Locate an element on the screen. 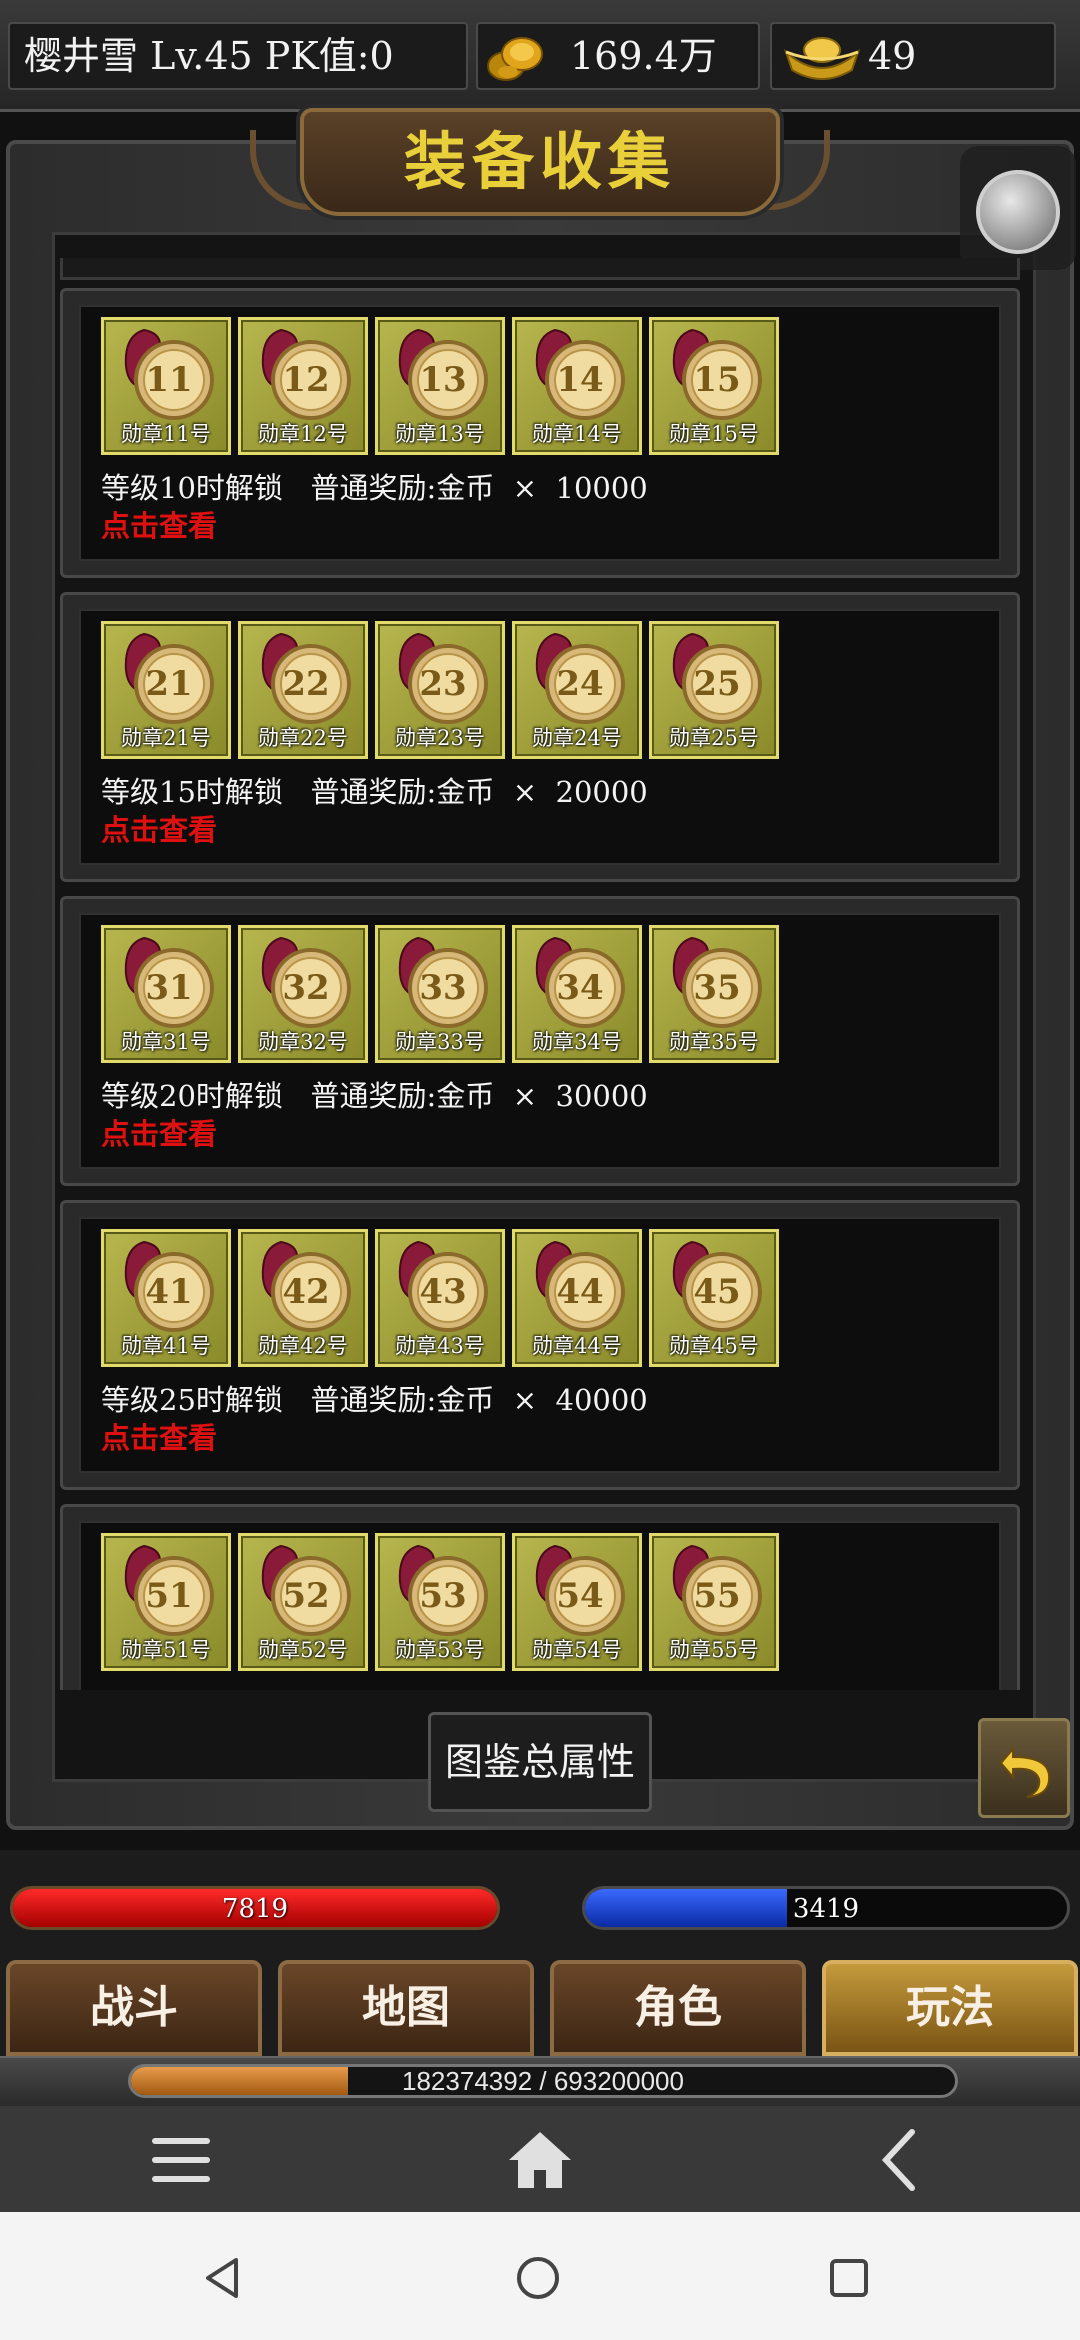 This screenshot has height=2340, width=1080. medal-number: 45 is located at coordinates (717, 1292).